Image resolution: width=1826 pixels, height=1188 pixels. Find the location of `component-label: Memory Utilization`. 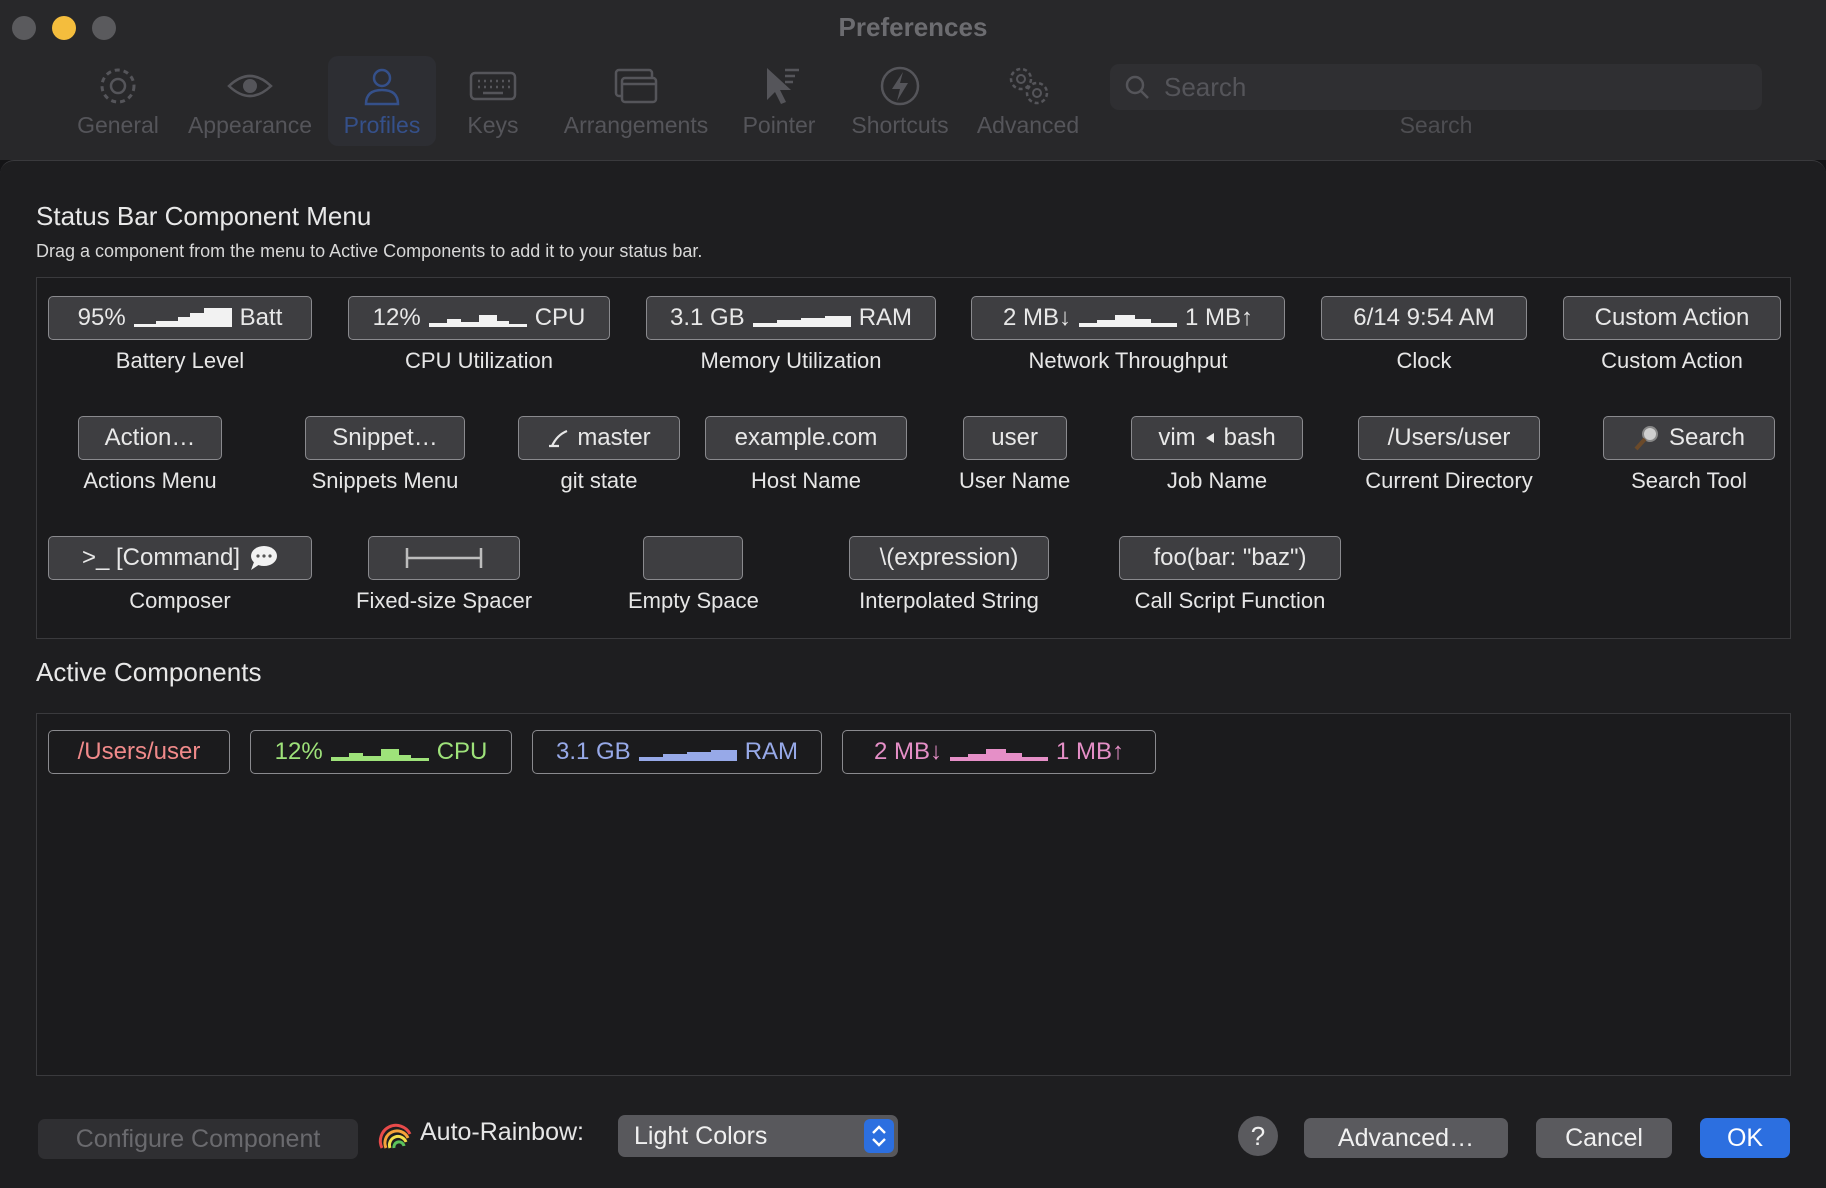

component-label: Memory Utilization is located at coordinates (791, 360).